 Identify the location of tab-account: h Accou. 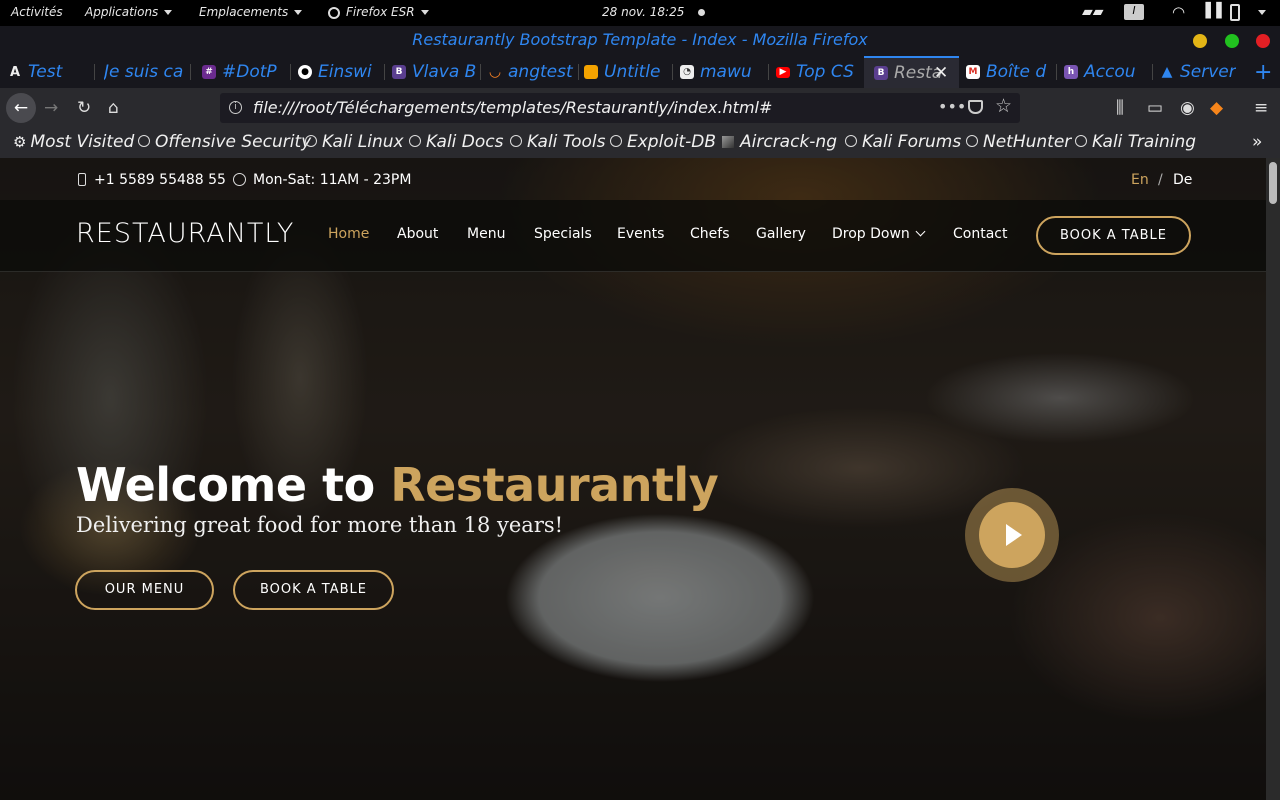
(1107, 72).